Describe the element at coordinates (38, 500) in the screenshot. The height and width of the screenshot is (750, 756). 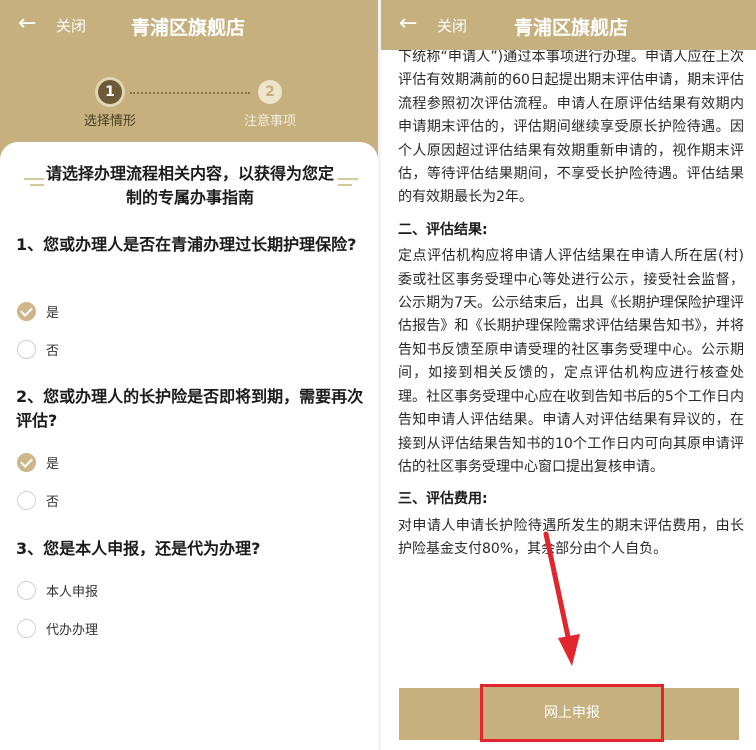
I see `q2-option-no: 否` at that location.